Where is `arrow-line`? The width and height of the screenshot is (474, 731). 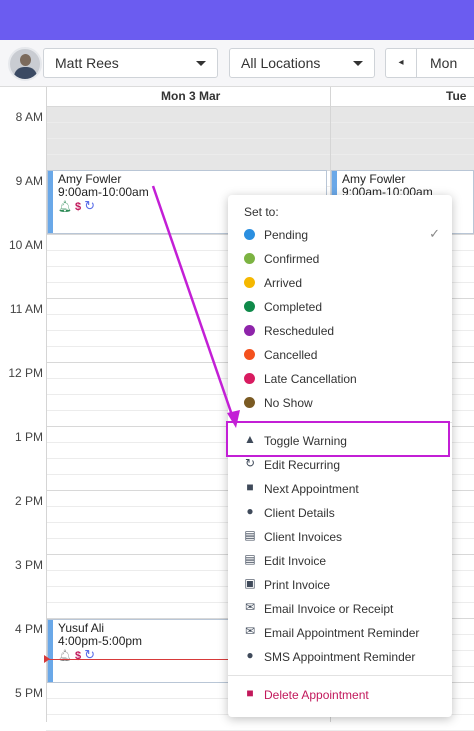
arrow-line is located at coordinates (193, 302).